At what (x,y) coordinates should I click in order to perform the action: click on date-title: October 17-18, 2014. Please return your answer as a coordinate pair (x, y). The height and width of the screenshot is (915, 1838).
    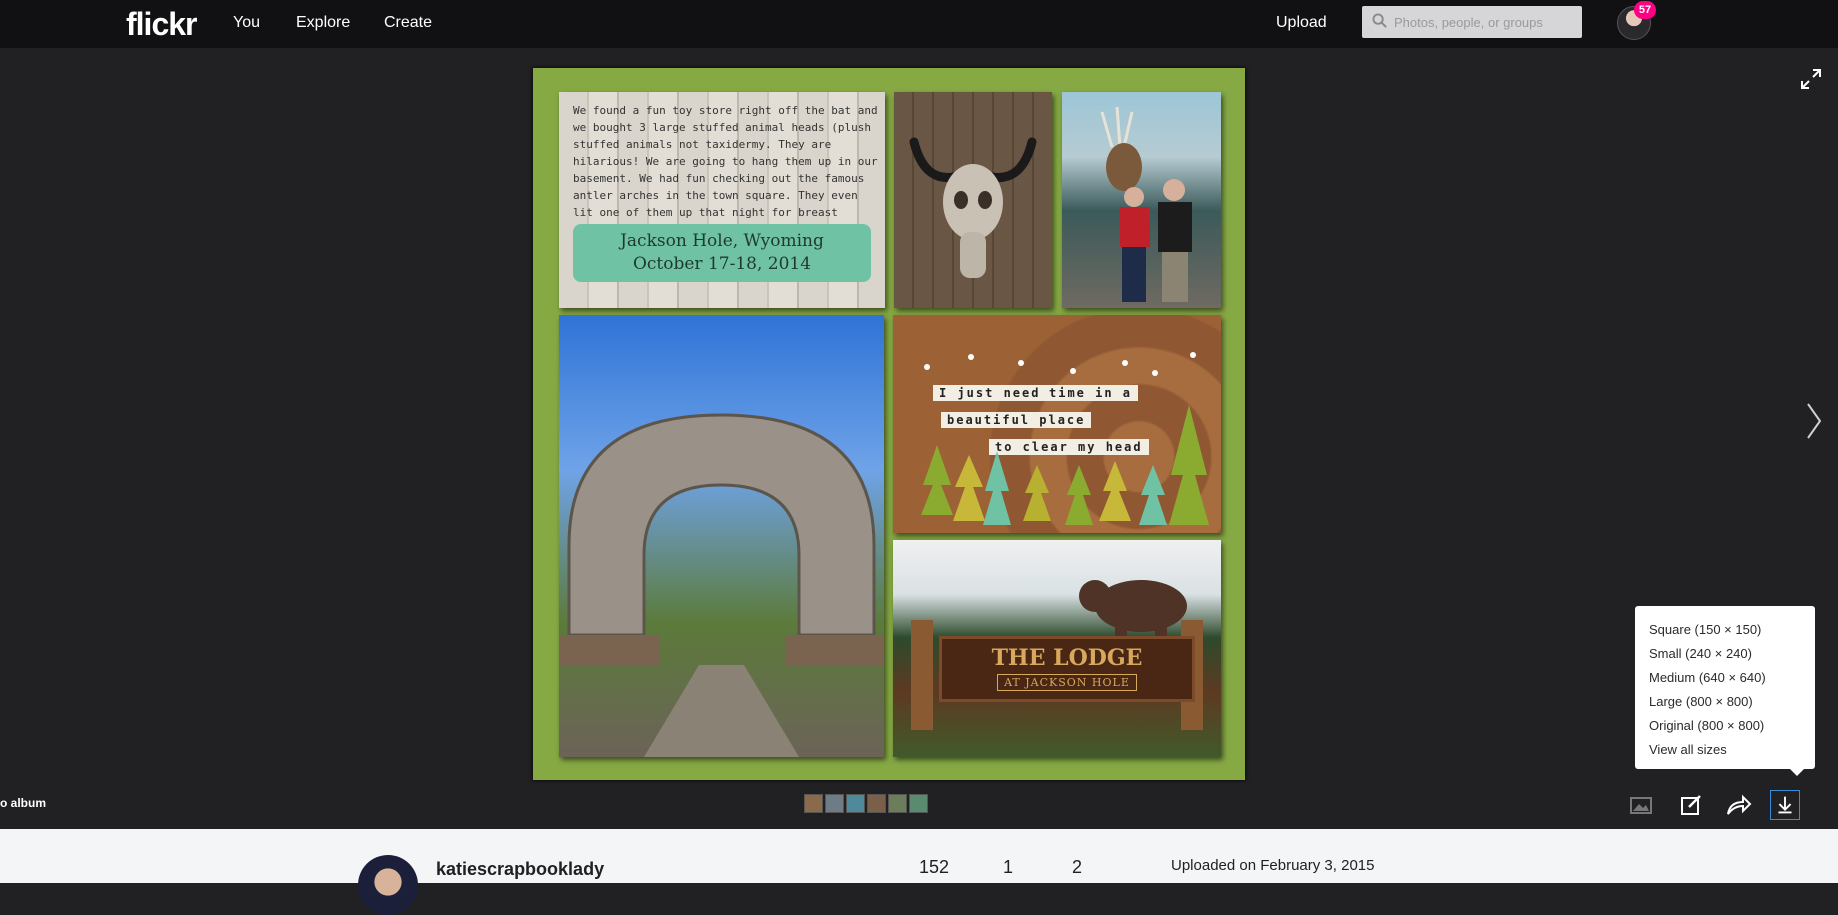
    Looking at the image, I should click on (722, 264).